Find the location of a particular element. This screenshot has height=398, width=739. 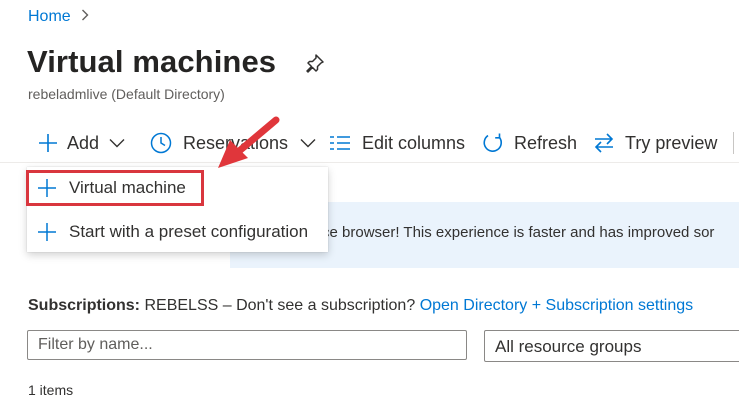

add-button-label: Add is located at coordinates (83, 142).